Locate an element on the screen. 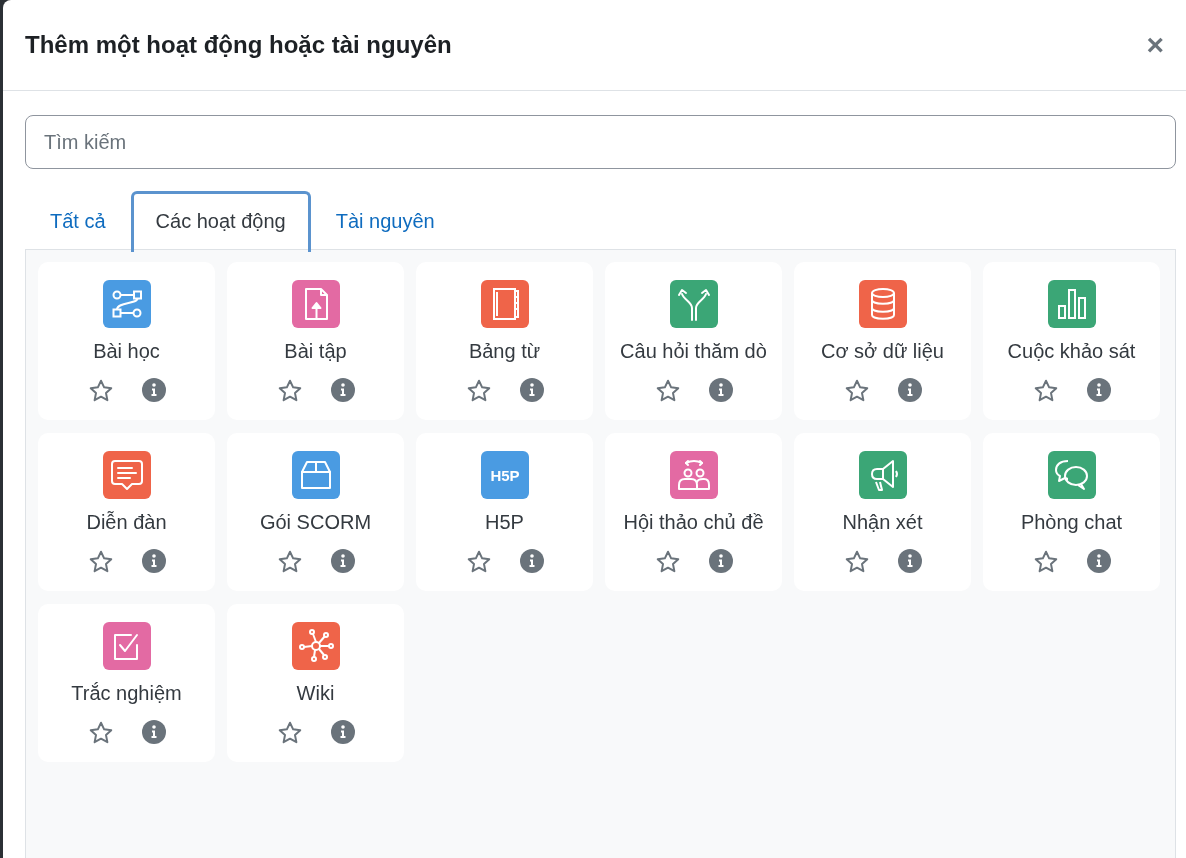  activity-card: Cuộc khảo sát is located at coordinates (1071, 341).